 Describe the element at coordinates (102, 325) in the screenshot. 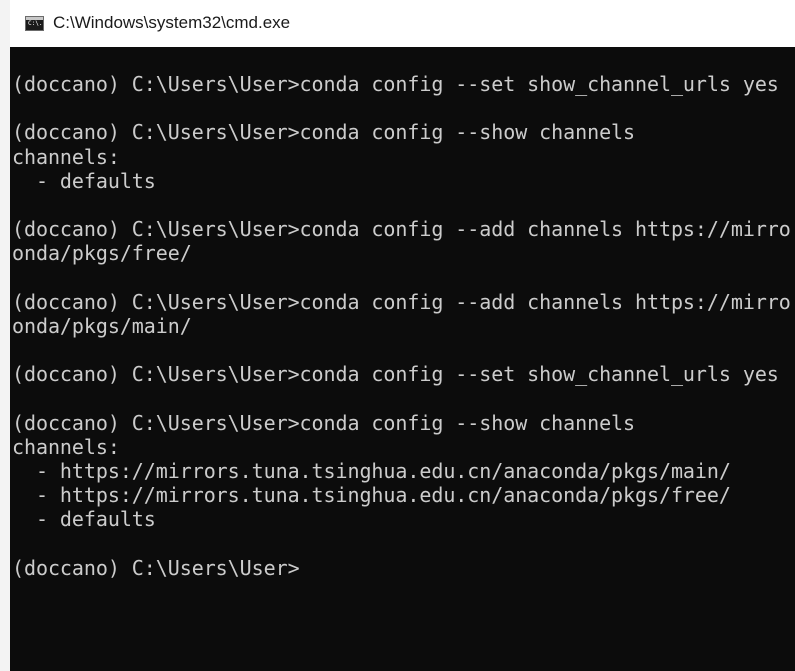

I see `console-line: onda/pkgs/main/` at that location.